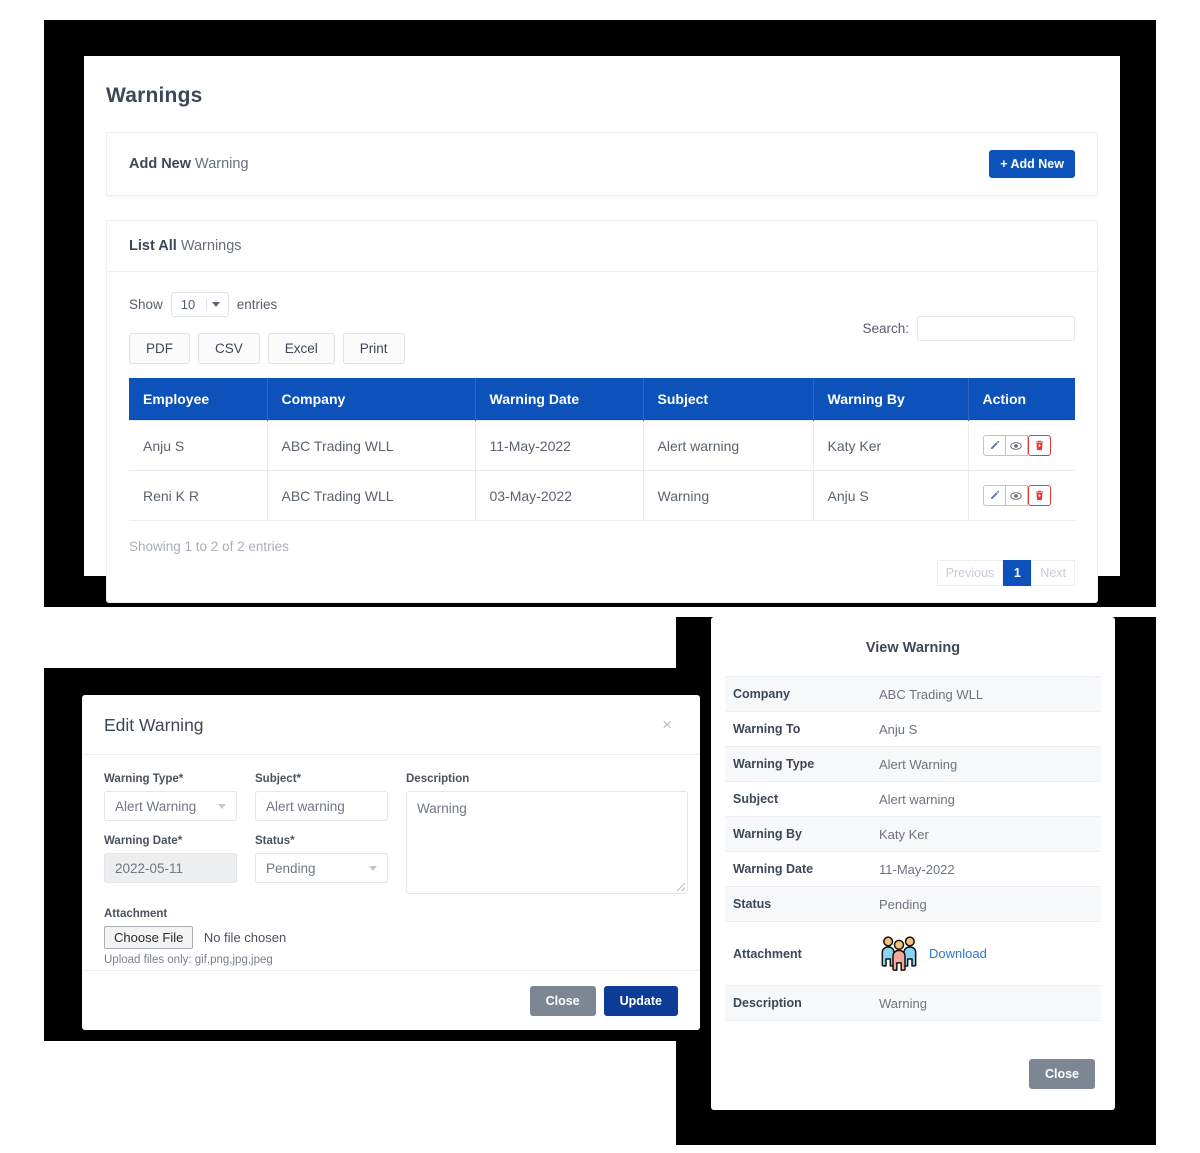 The width and height of the screenshot is (1200, 1153). I want to click on list-all-card-header: List All Warnings, so click(602, 246).